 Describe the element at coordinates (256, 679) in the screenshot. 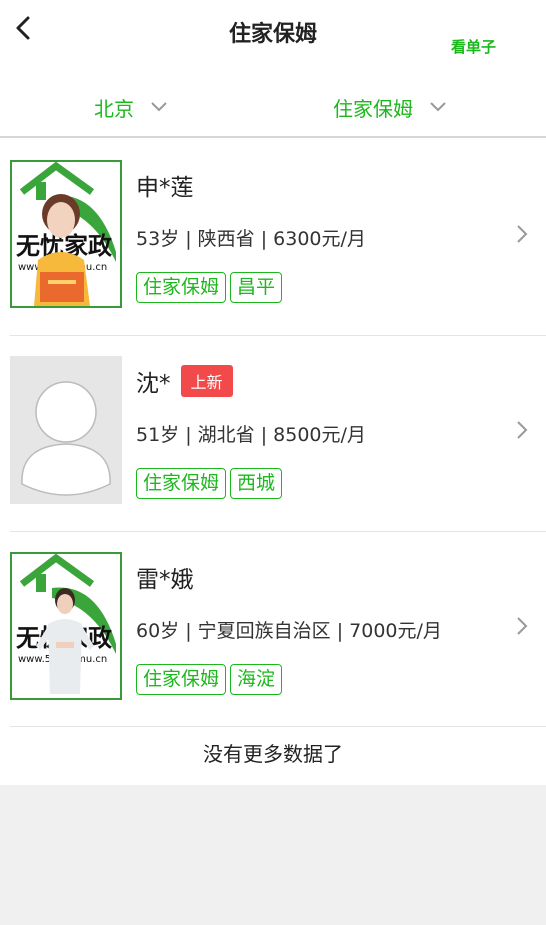

I see `tag-district: 海淀` at that location.